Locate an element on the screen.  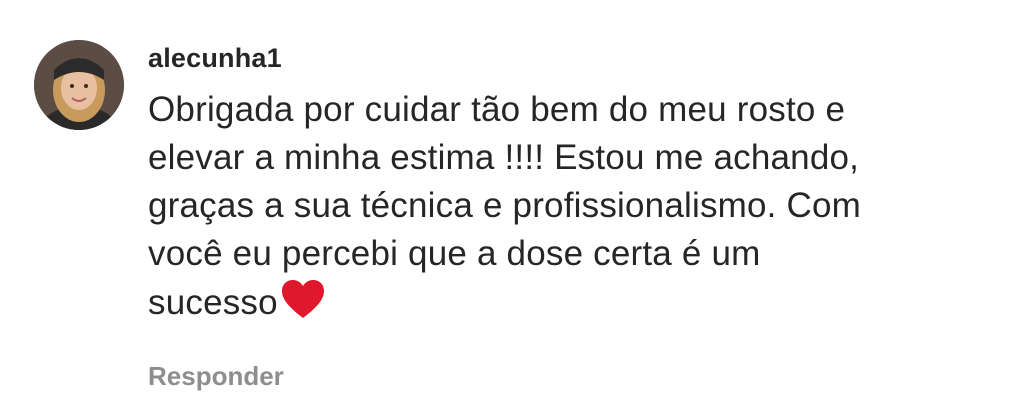
heart-icon is located at coordinates (303, 299).